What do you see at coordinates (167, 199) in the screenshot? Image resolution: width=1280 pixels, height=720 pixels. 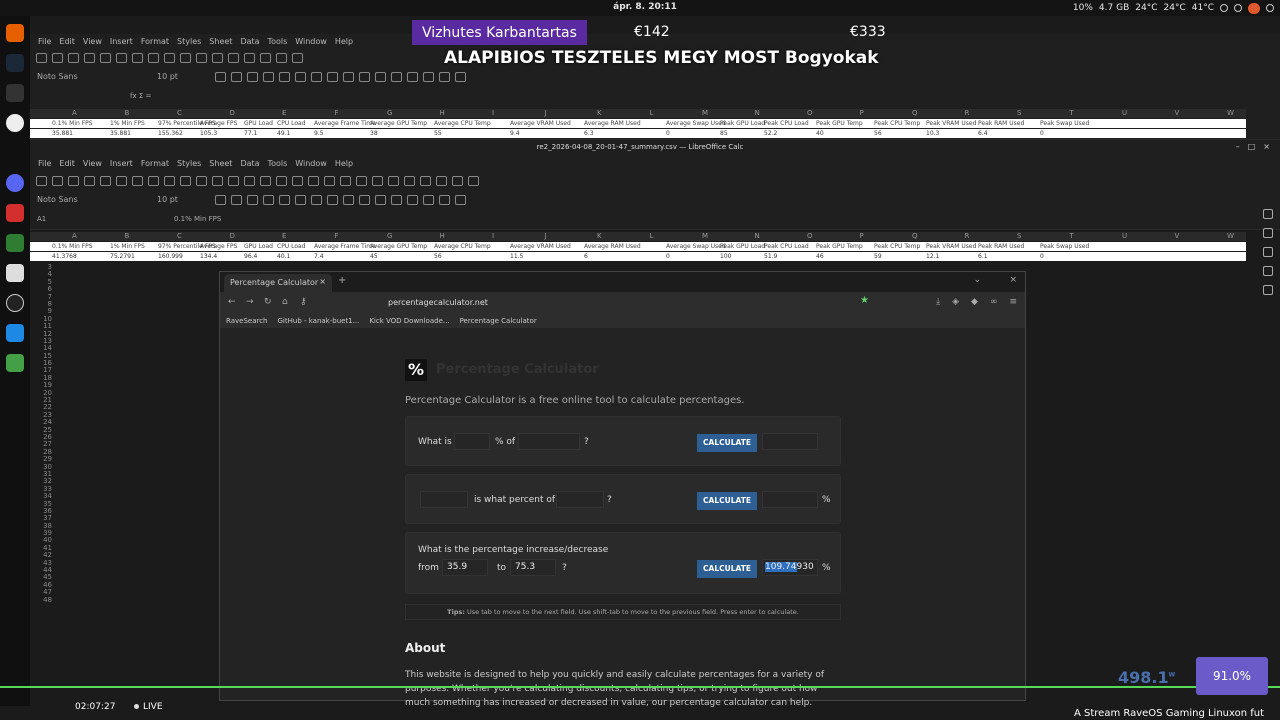 I see `calc2-font-size: 10 pt` at bounding box center [167, 199].